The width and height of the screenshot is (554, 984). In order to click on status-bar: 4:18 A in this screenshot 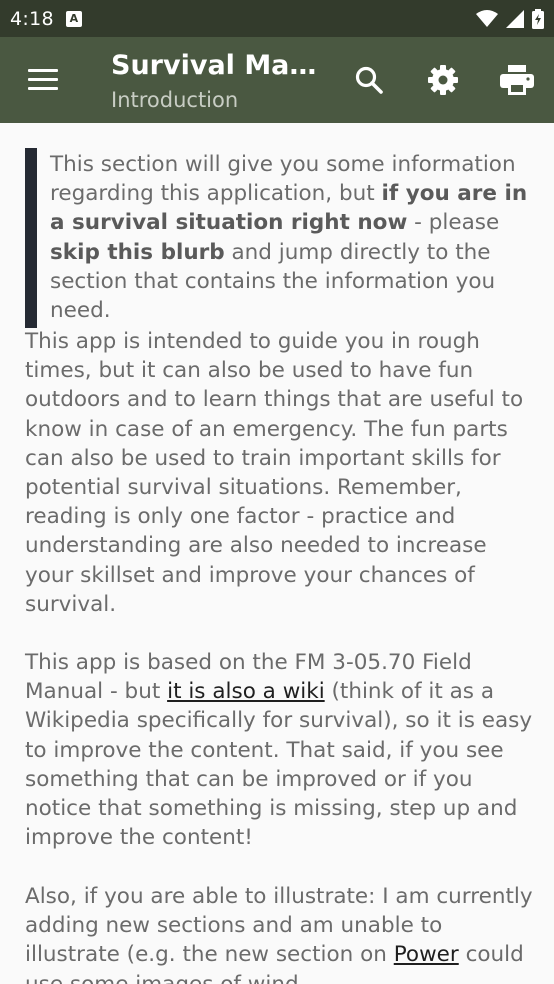, I will do `click(277, 18)`.